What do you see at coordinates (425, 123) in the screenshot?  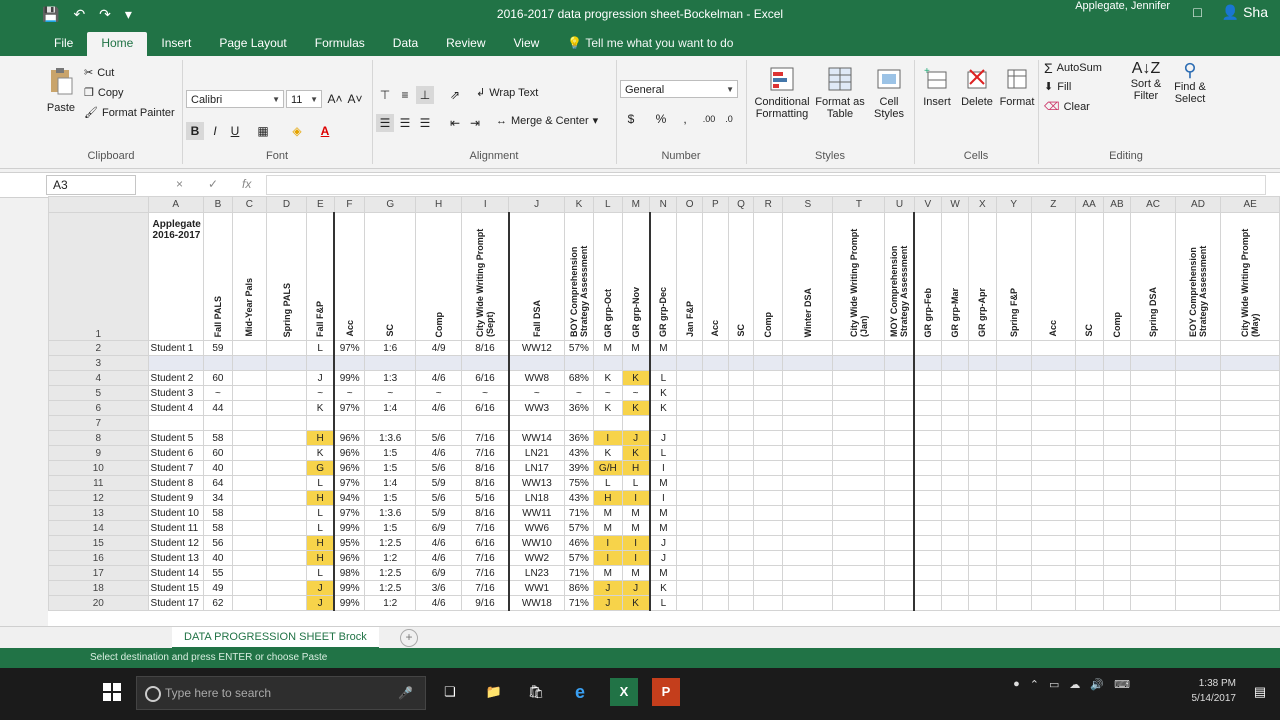 I see `align-right-icon: ☰` at bounding box center [425, 123].